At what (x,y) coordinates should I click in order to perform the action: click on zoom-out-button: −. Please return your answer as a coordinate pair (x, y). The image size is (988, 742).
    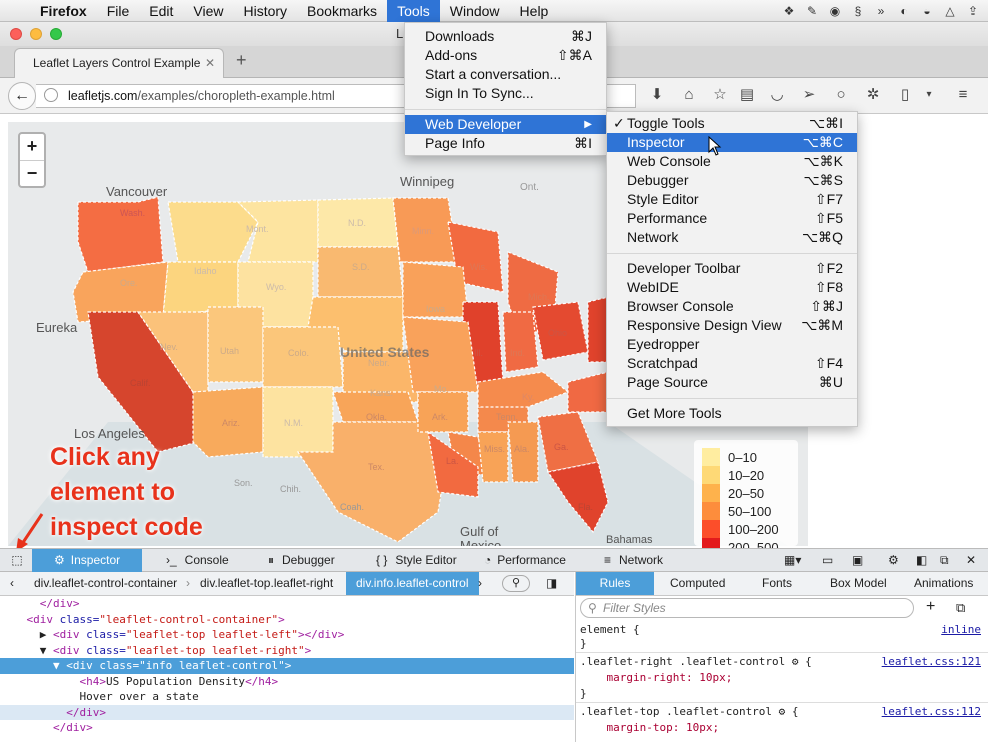
    Looking at the image, I should click on (32, 173).